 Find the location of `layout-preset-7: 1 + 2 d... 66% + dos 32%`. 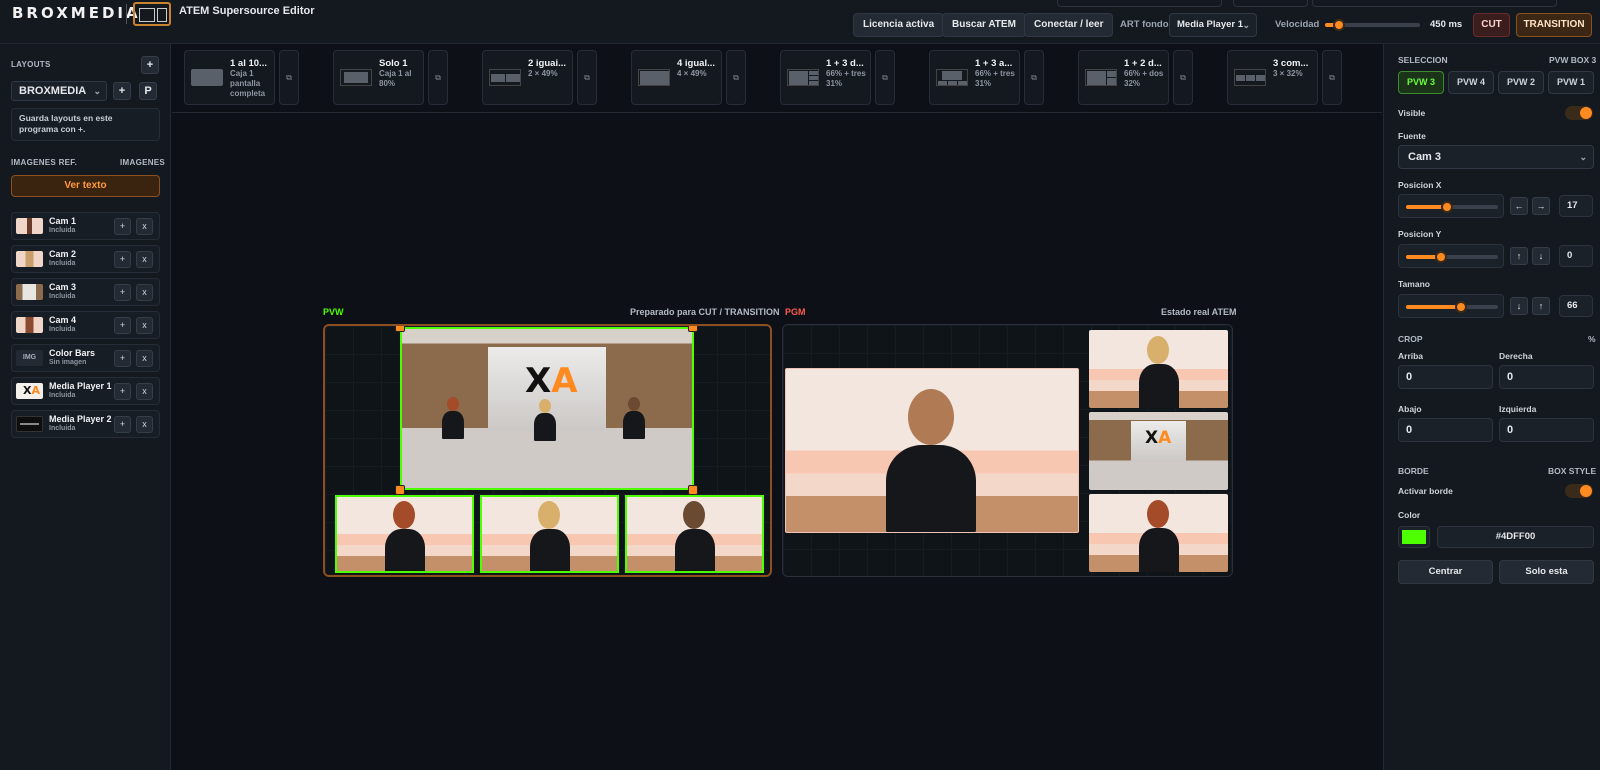

layout-preset-7: 1 + 2 d... 66% + dos 32% is located at coordinates (1123, 77).